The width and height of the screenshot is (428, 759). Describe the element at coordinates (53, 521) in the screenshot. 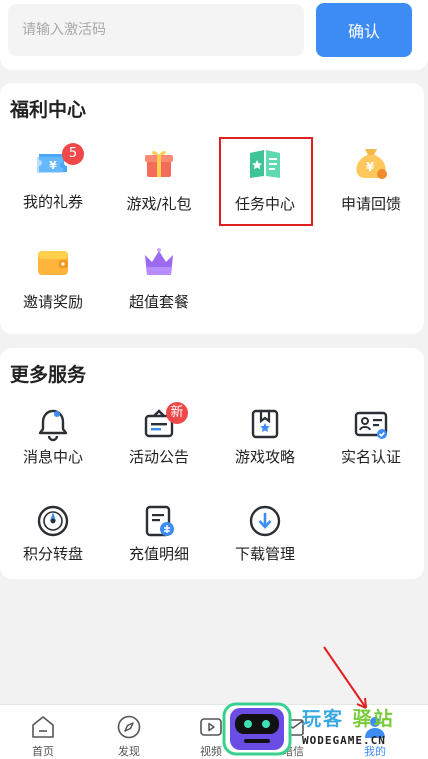

I see `turntable-icon` at that location.